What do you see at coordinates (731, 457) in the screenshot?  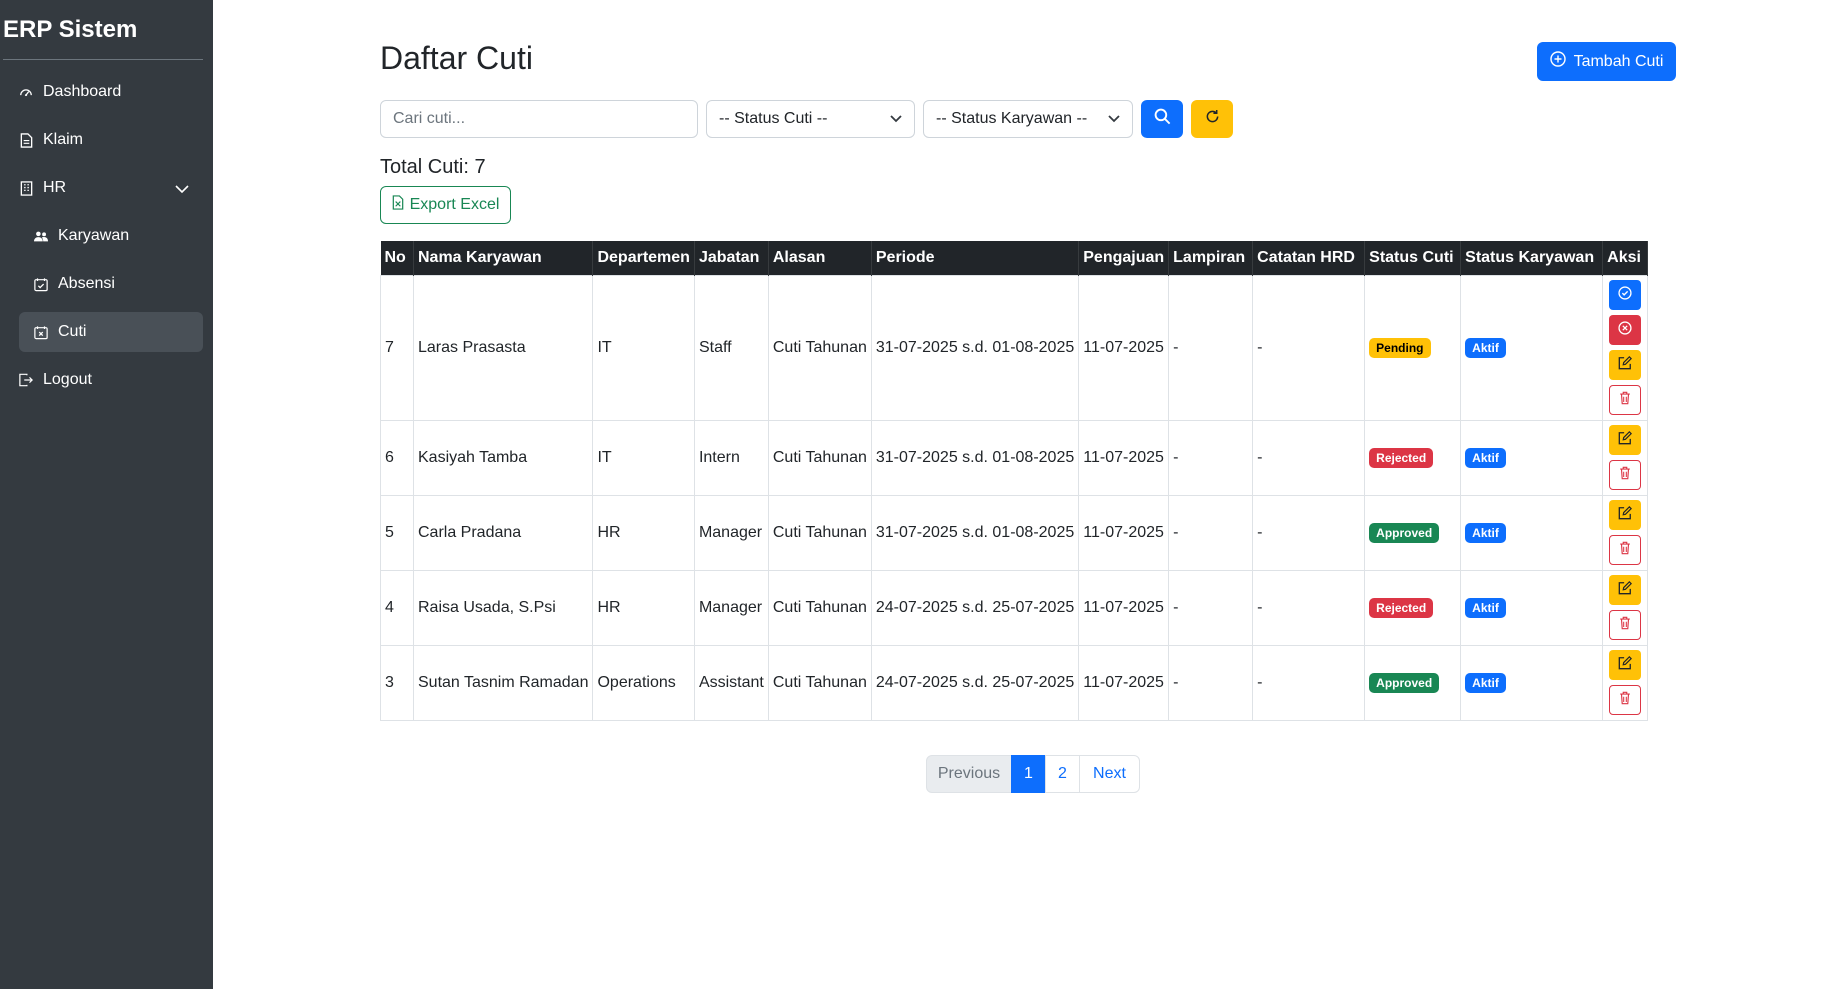 I see `cell-jabatan: Intern` at bounding box center [731, 457].